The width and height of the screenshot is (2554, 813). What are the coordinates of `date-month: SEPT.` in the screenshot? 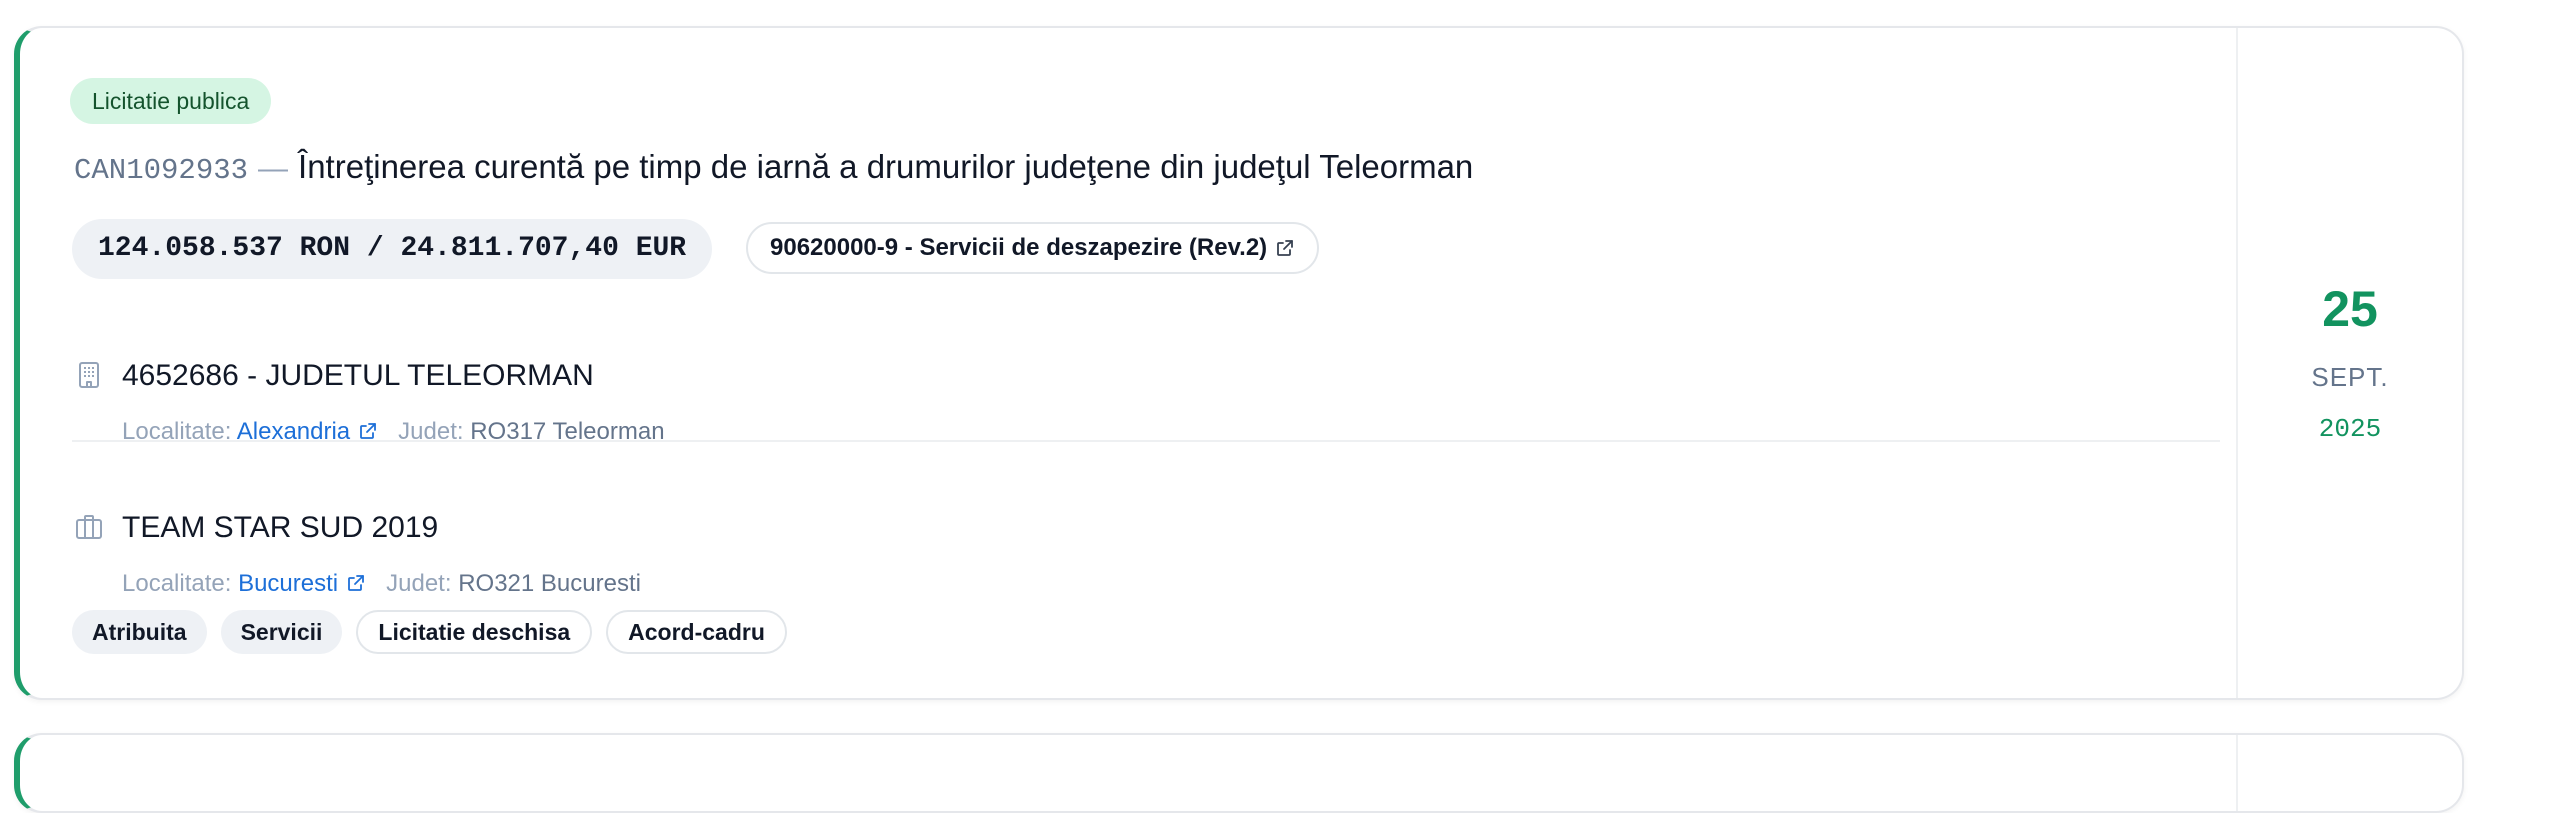 It's located at (2350, 377).